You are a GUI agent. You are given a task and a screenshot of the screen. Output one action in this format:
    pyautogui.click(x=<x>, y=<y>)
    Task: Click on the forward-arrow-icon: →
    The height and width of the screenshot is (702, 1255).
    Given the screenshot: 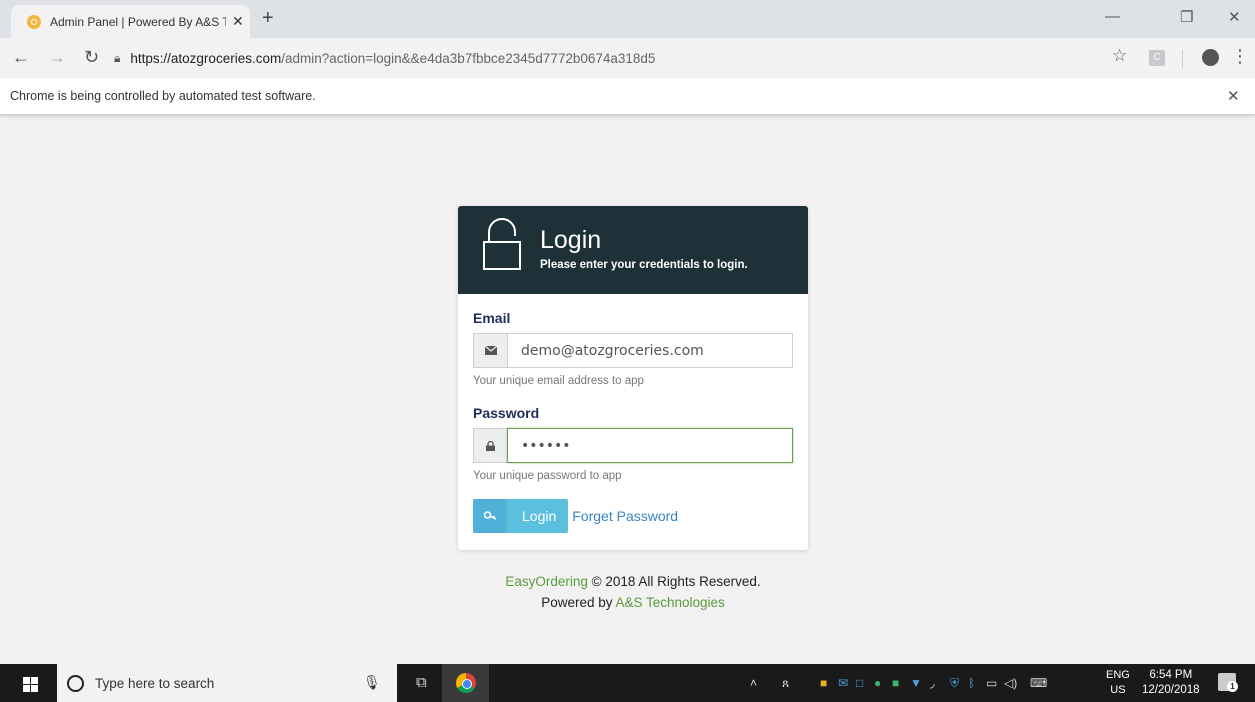 What is the action you would take?
    pyautogui.click(x=57, y=57)
    